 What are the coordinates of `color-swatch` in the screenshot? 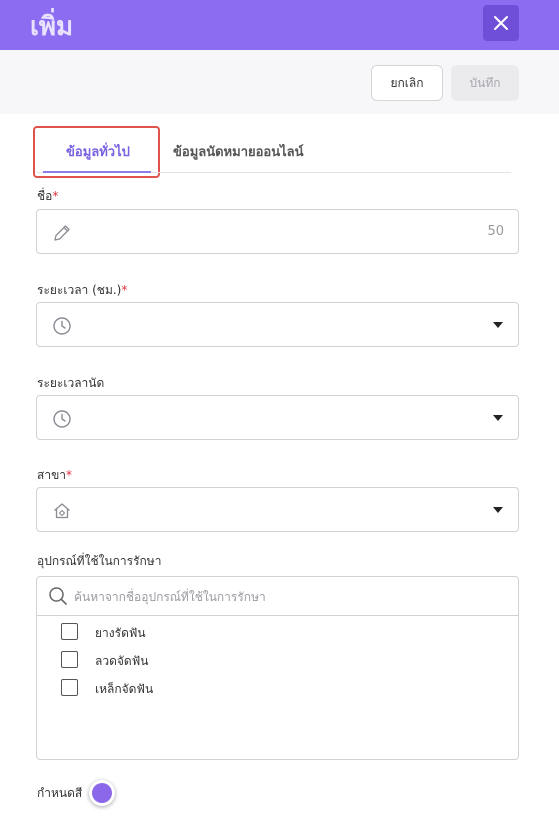 It's located at (102, 793).